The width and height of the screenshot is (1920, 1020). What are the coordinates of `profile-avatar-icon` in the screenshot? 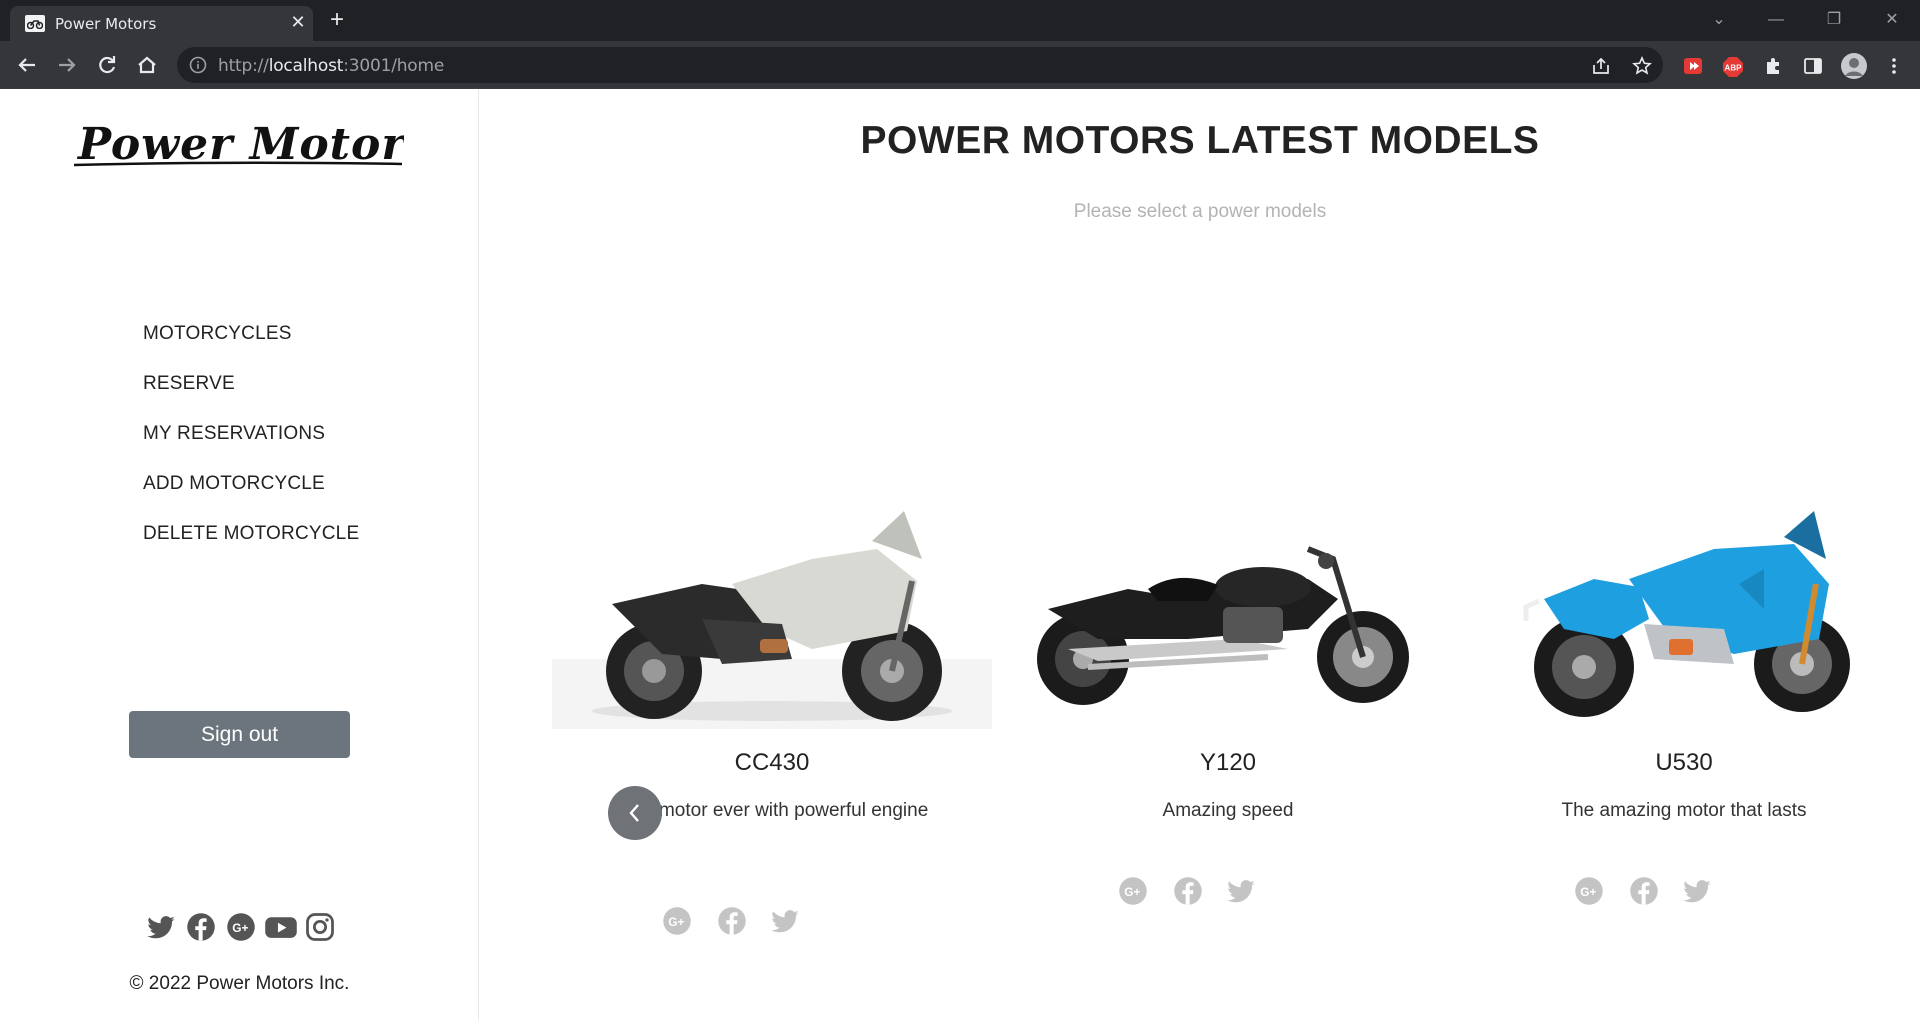 It's located at (1854, 66).